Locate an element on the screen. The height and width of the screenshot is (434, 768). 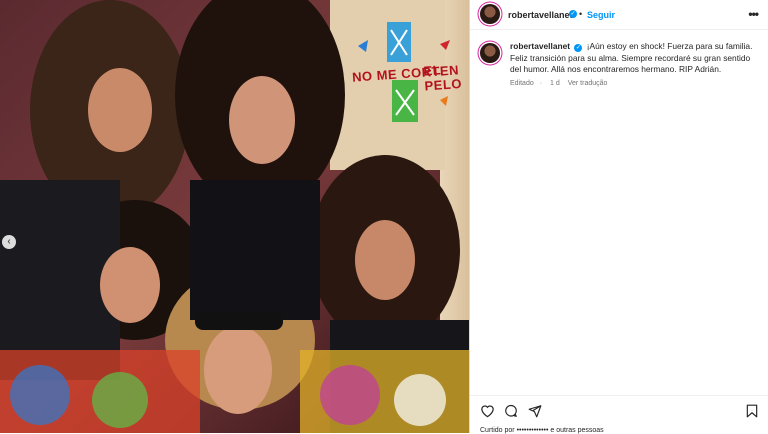
action-bar is located at coordinates (619, 411).